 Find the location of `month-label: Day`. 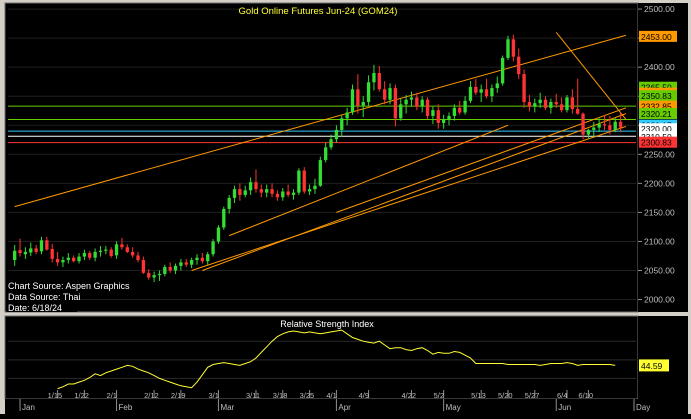

month-label: Day is located at coordinates (643, 407).